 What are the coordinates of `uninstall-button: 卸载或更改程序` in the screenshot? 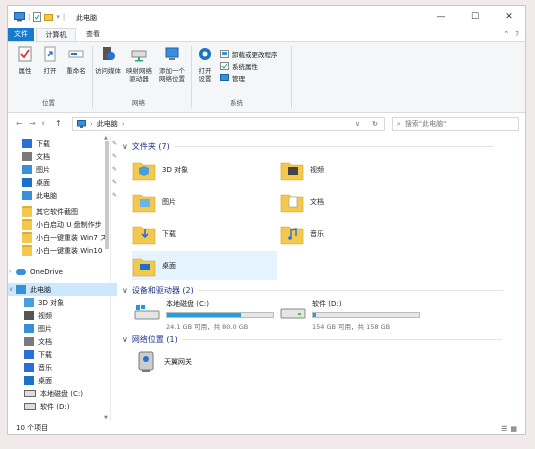 It's located at (249, 54).